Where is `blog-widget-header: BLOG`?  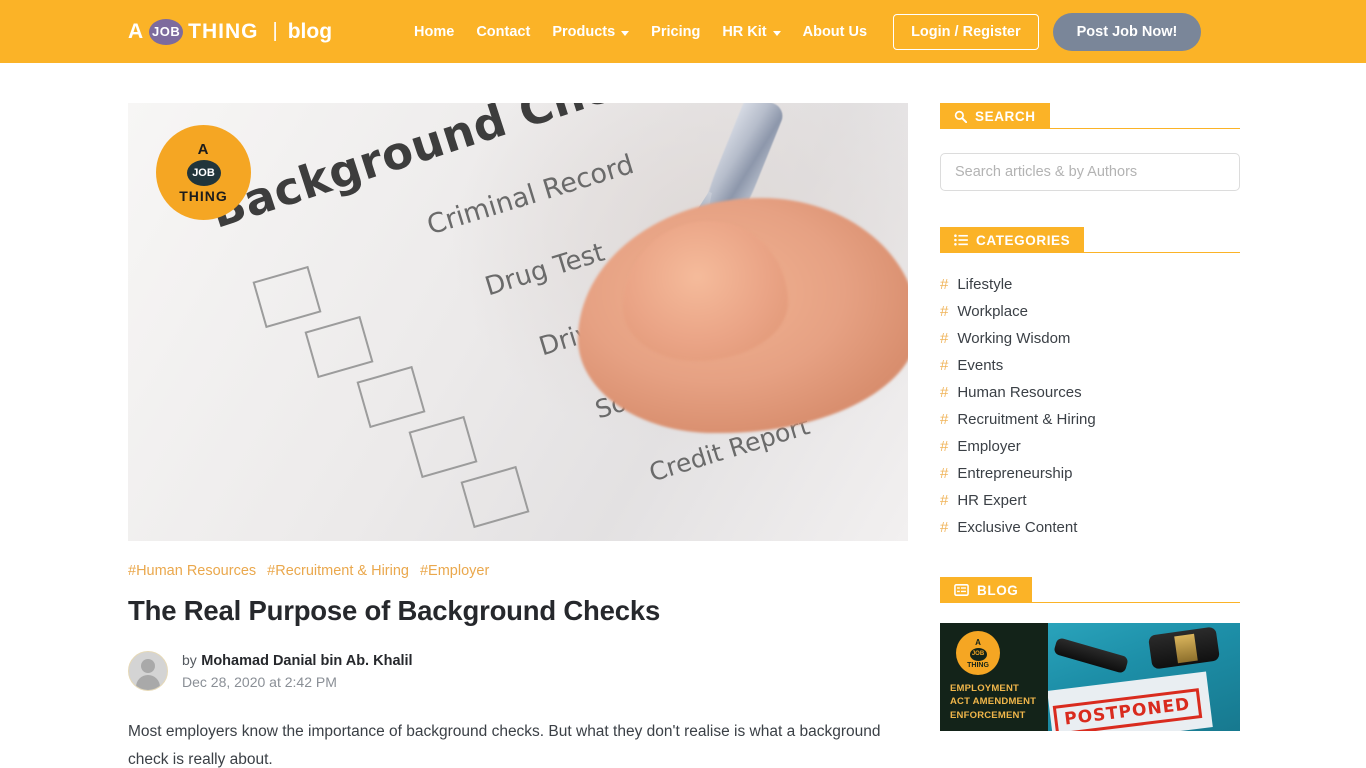 blog-widget-header: BLOG is located at coordinates (1090, 590).